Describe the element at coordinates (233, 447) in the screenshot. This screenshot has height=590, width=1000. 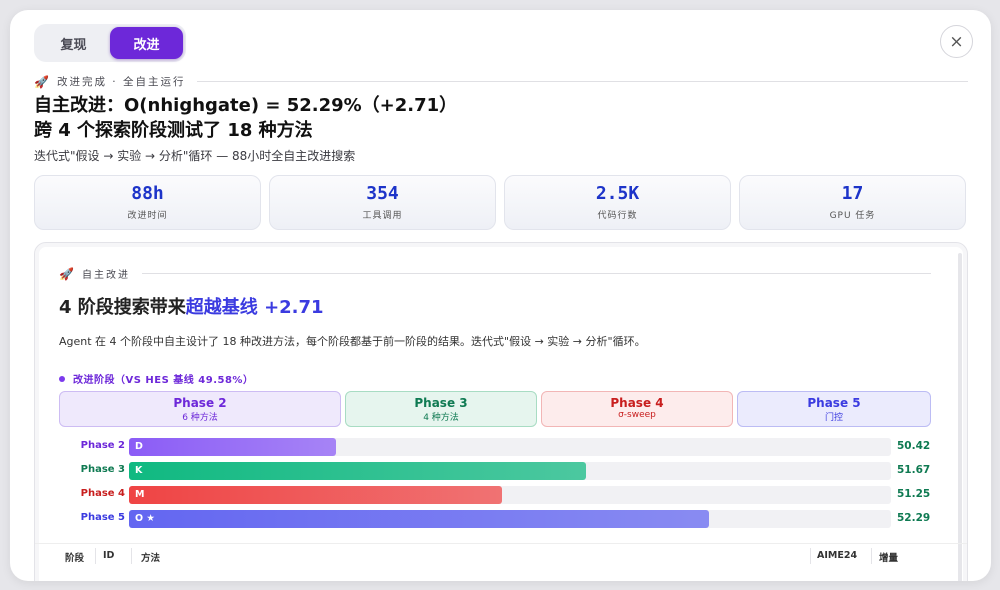
I see `bar: D` at that location.